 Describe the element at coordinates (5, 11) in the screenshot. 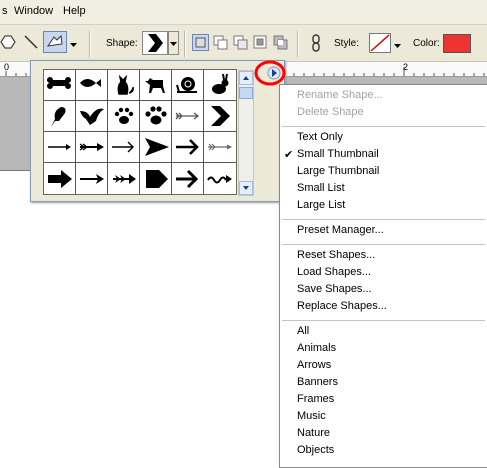

I see `menu-item-partial: s` at that location.